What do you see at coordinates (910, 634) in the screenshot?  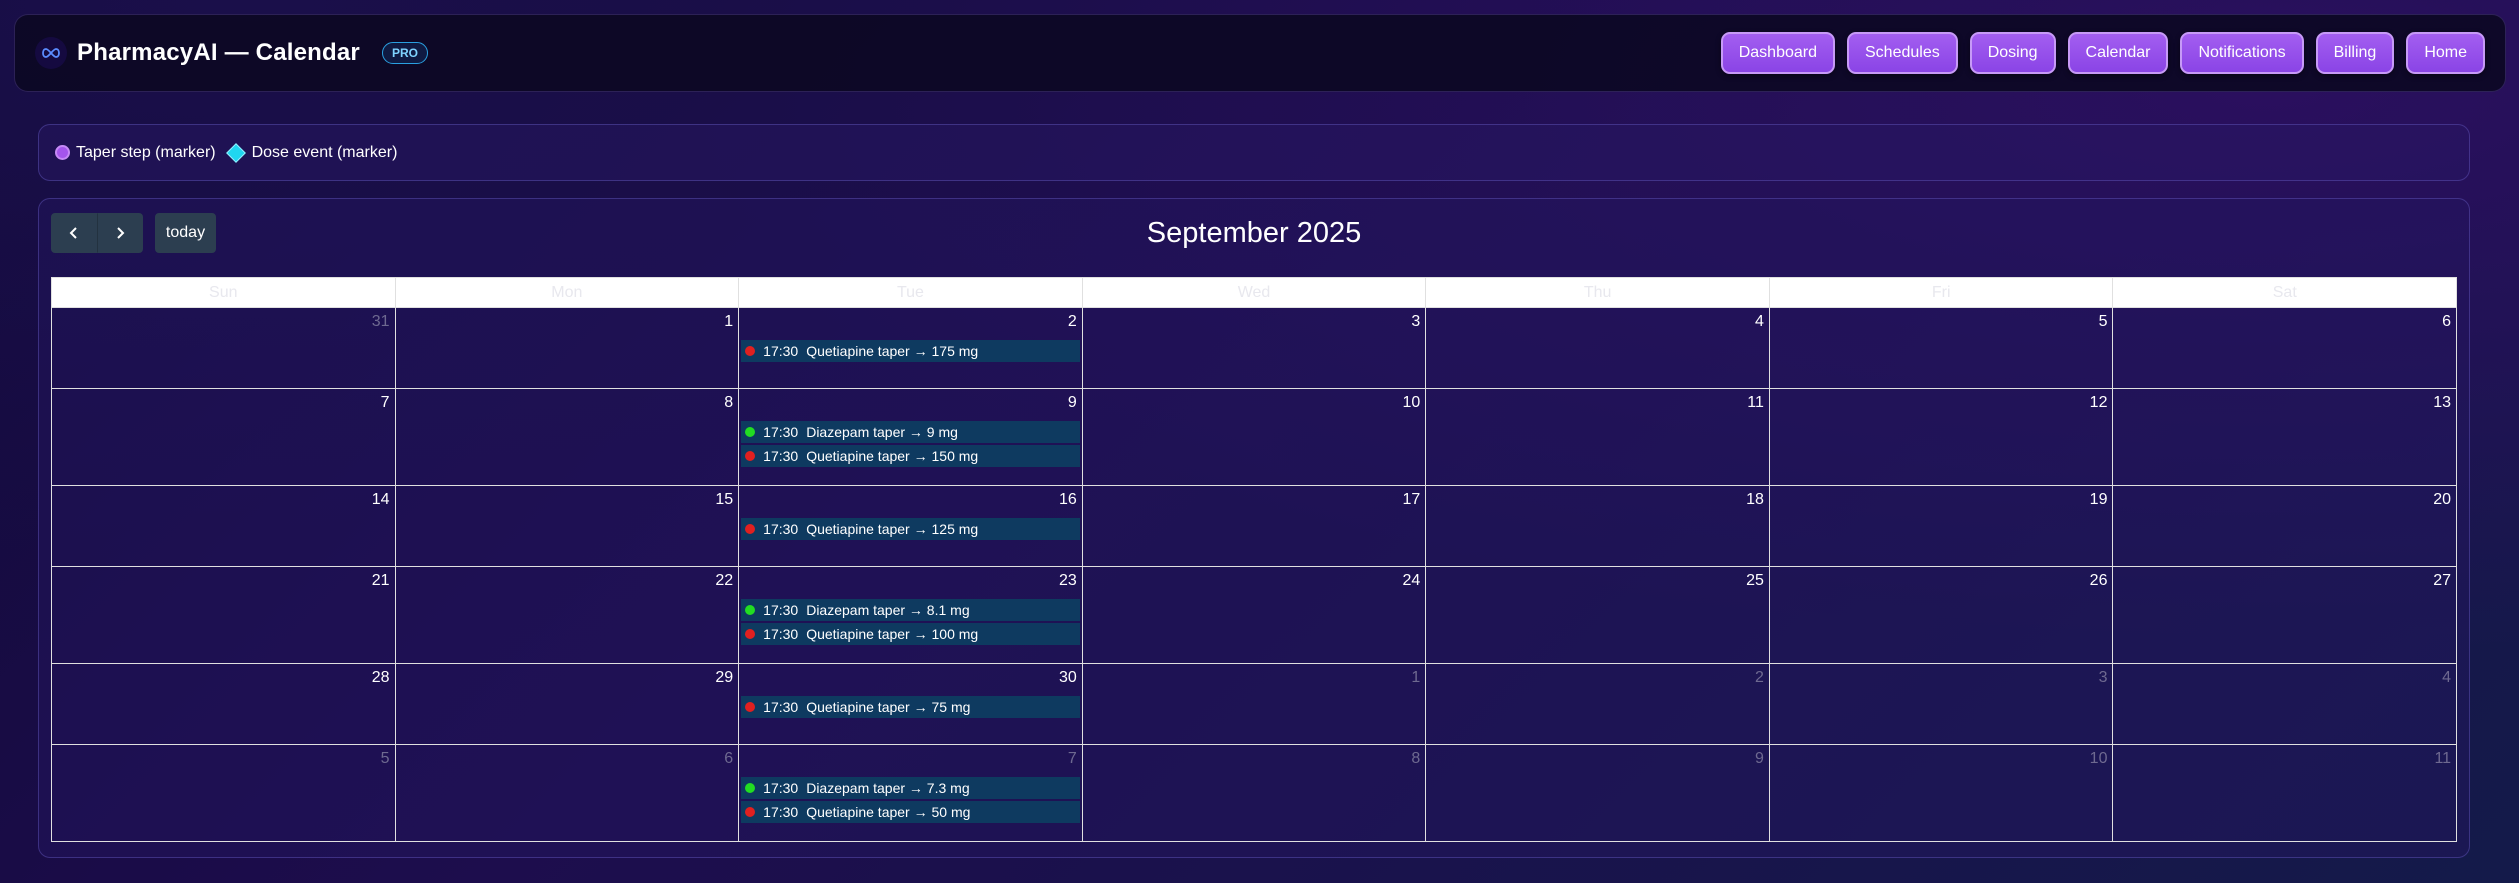 I see `calendar-event: 17:30 Quetiapine taper → 100 mg` at bounding box center [910, 634].